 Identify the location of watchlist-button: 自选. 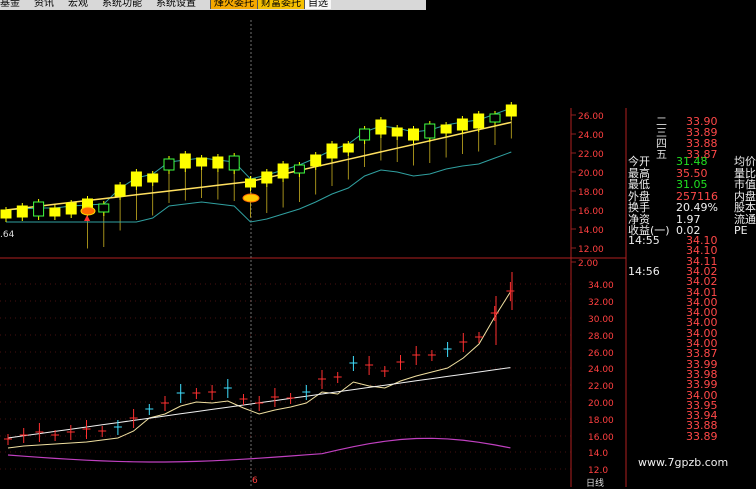
(317, 4).